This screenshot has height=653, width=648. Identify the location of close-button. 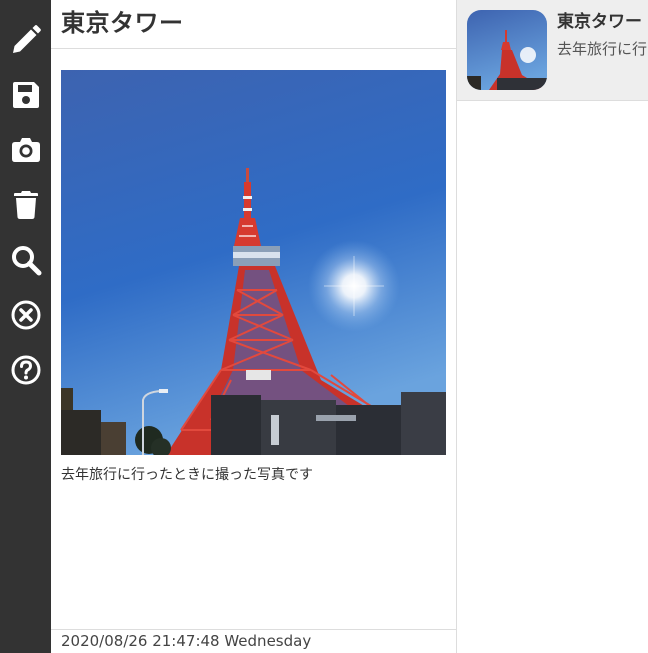
(26, 315).